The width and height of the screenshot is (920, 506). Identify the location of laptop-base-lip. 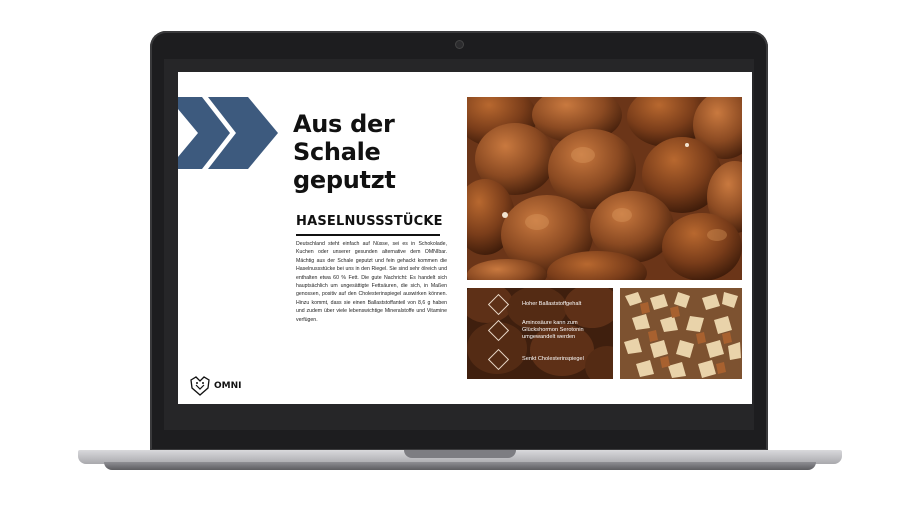
(460, 466).